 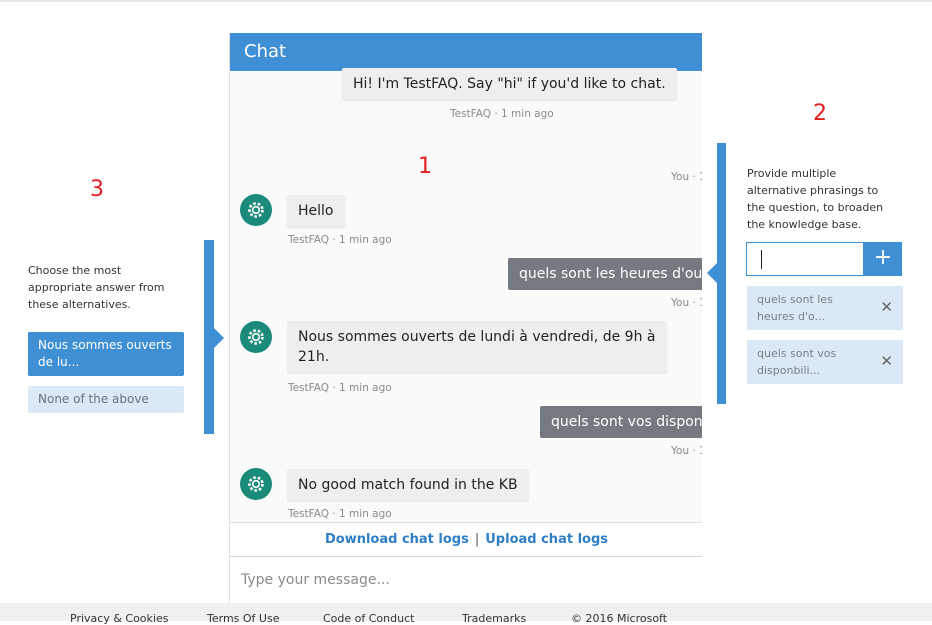 I want to click on upload-chat-logs-link: Upload chat logs, so click(x=546, y=539).